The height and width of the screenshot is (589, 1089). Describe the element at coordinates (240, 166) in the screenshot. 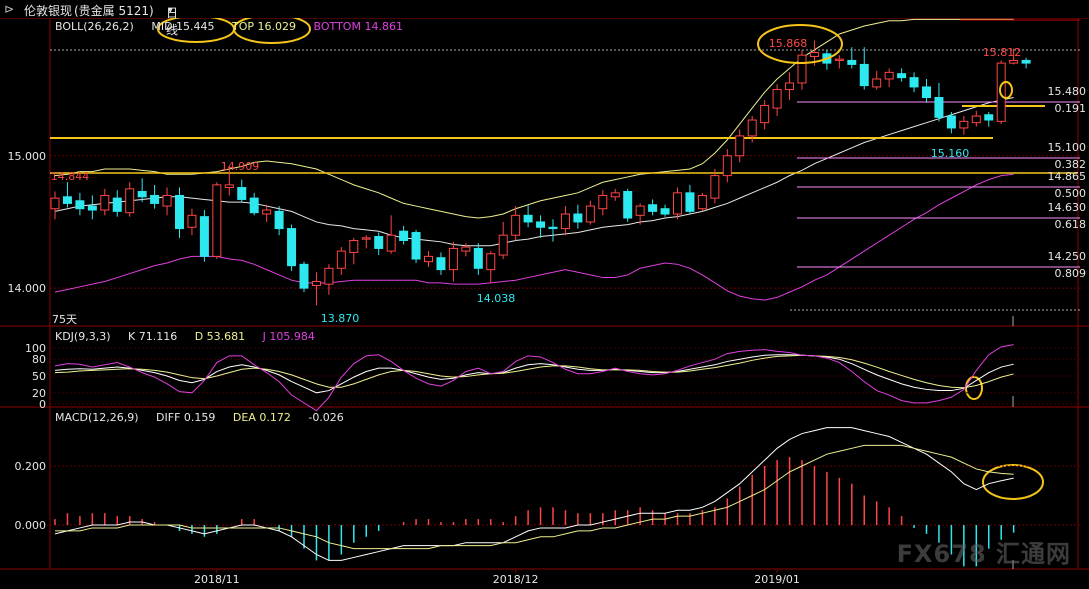

I see `price-extreme-label: 14.909` at that location.